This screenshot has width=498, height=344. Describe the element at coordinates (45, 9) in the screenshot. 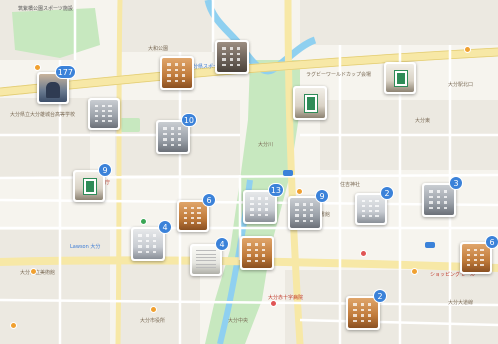

I see `label-park-top: 筑紫橋公園スポーツ施設` at that location.